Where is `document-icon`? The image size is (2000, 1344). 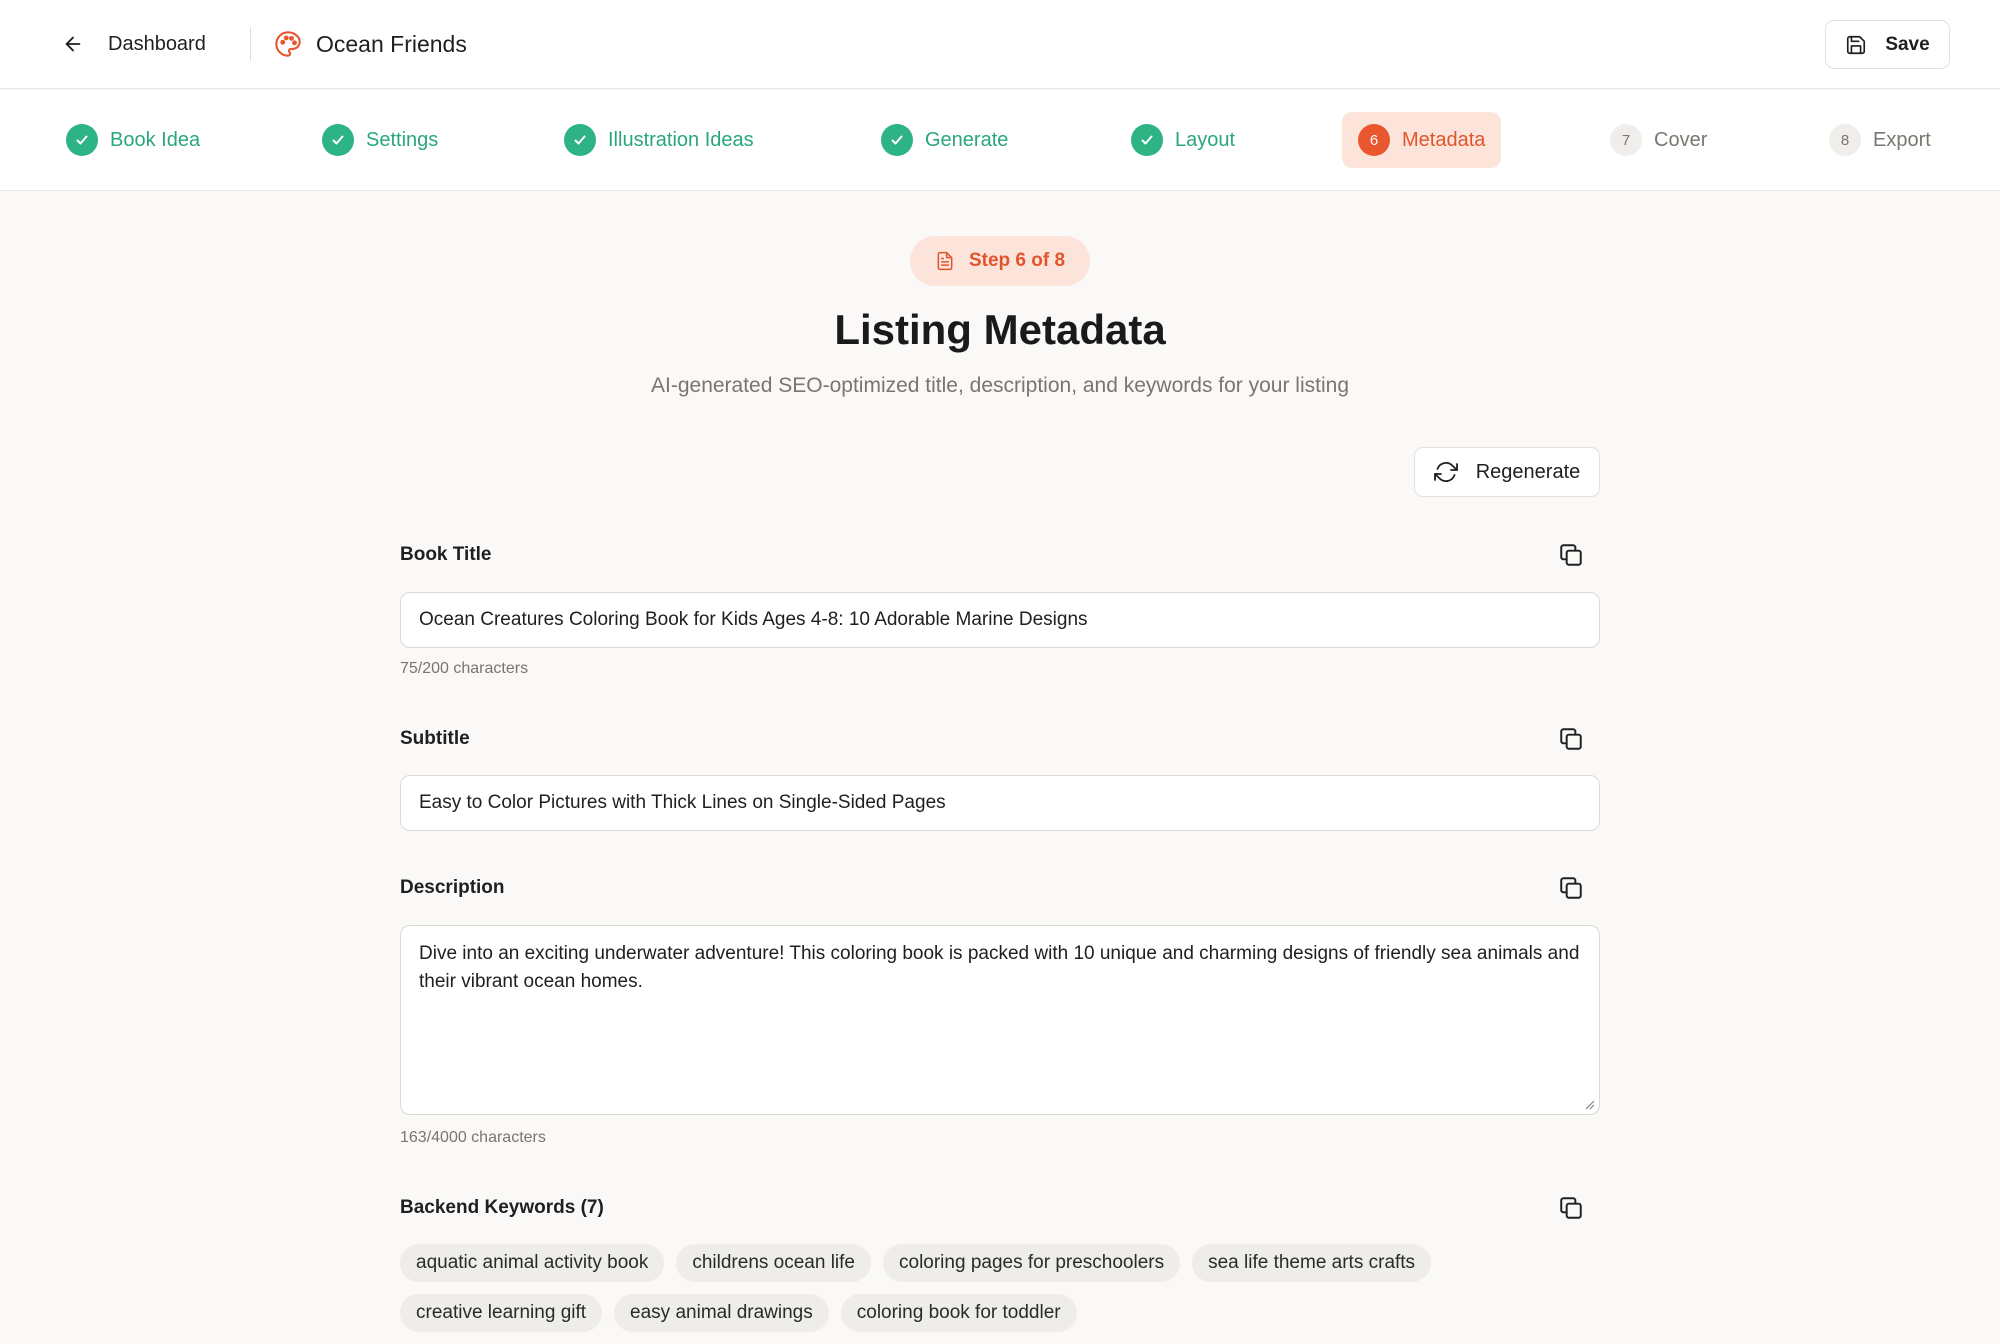
document-icon is located at coordinates (945, 261).